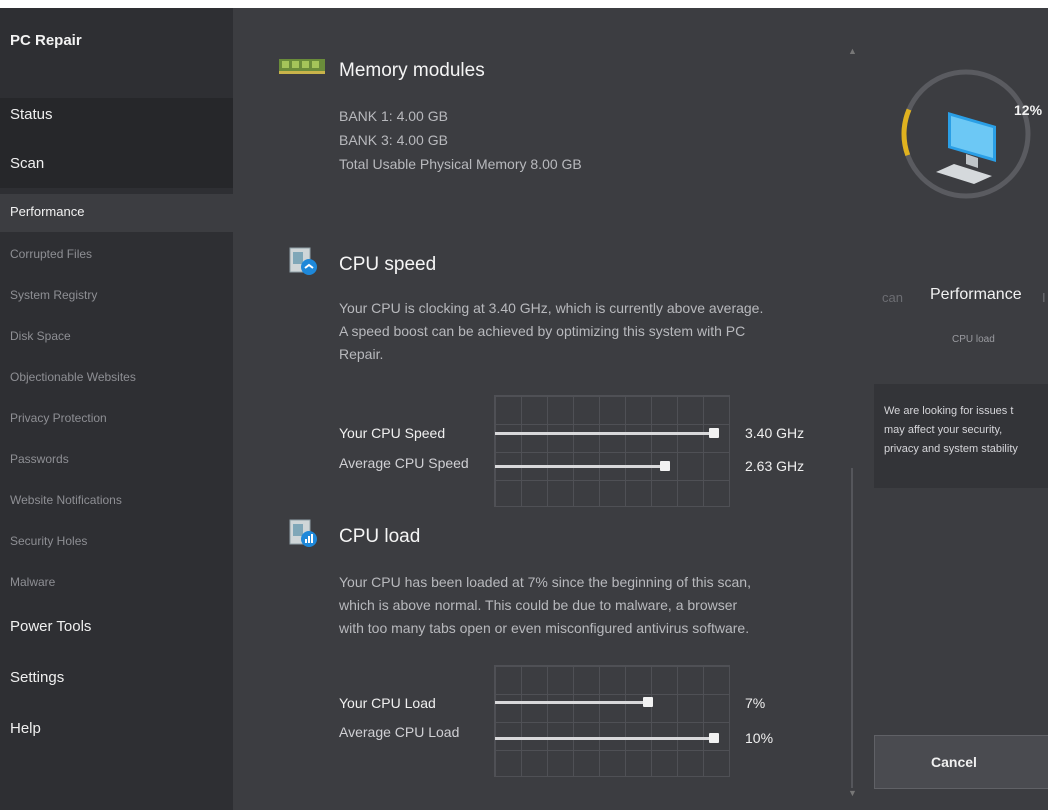 This screenshot has height=810, width=1048. What do you see at coordinates (31, 114) in the screenshot?
I see `sidebar-item-status: Status` at bounding box center [31, 114].